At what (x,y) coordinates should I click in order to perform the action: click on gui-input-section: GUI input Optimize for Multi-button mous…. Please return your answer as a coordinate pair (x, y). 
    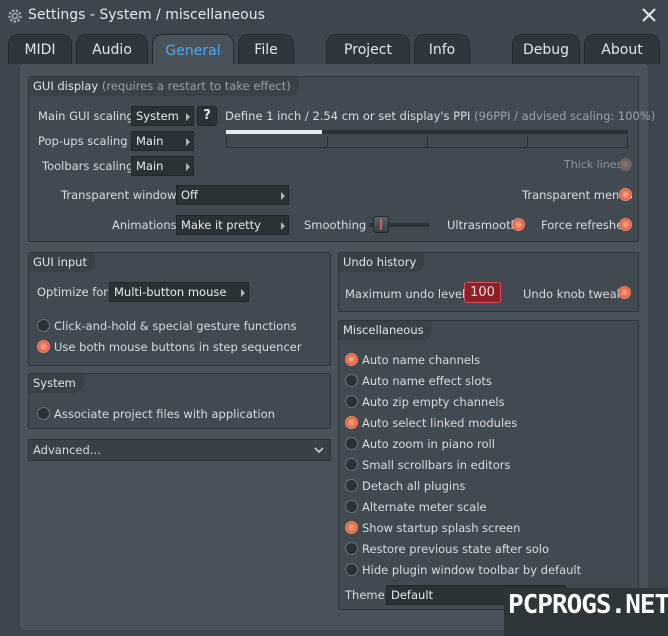
    Looking at the image, I should click on (179, 309).